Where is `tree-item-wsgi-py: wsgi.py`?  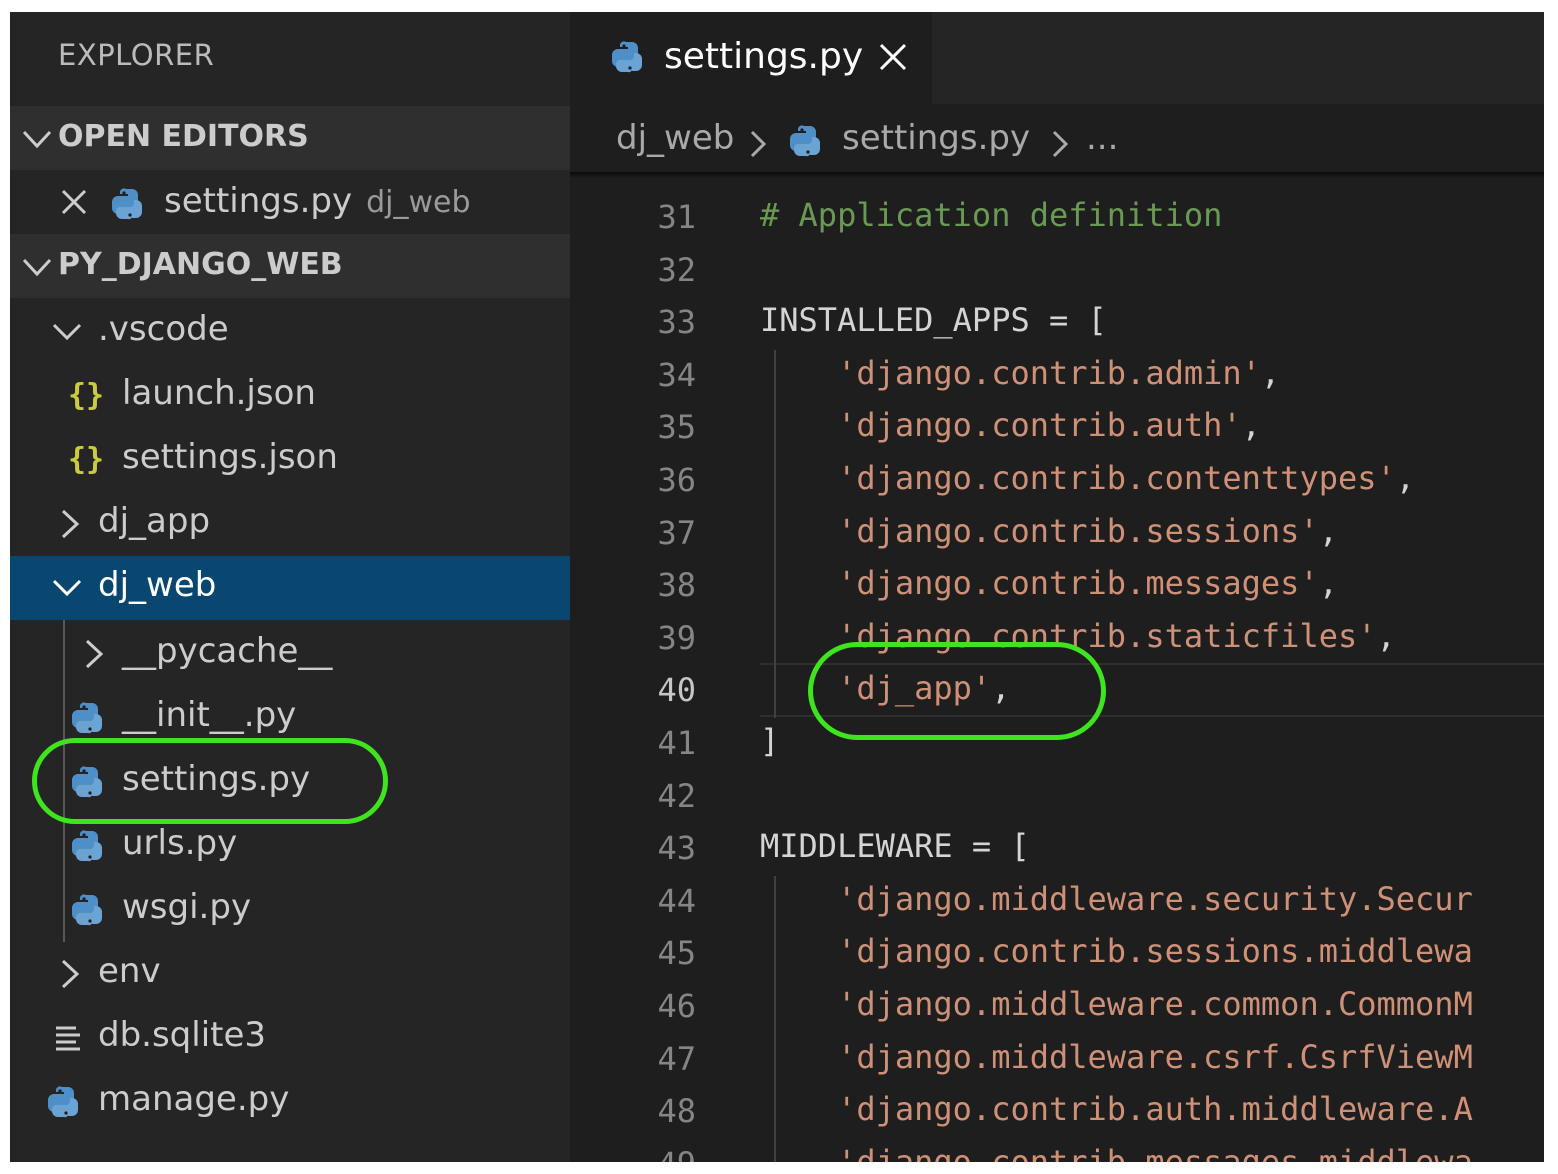 tree-item-wsgi-py: wsgi.py is located at coordinates (290, 910).